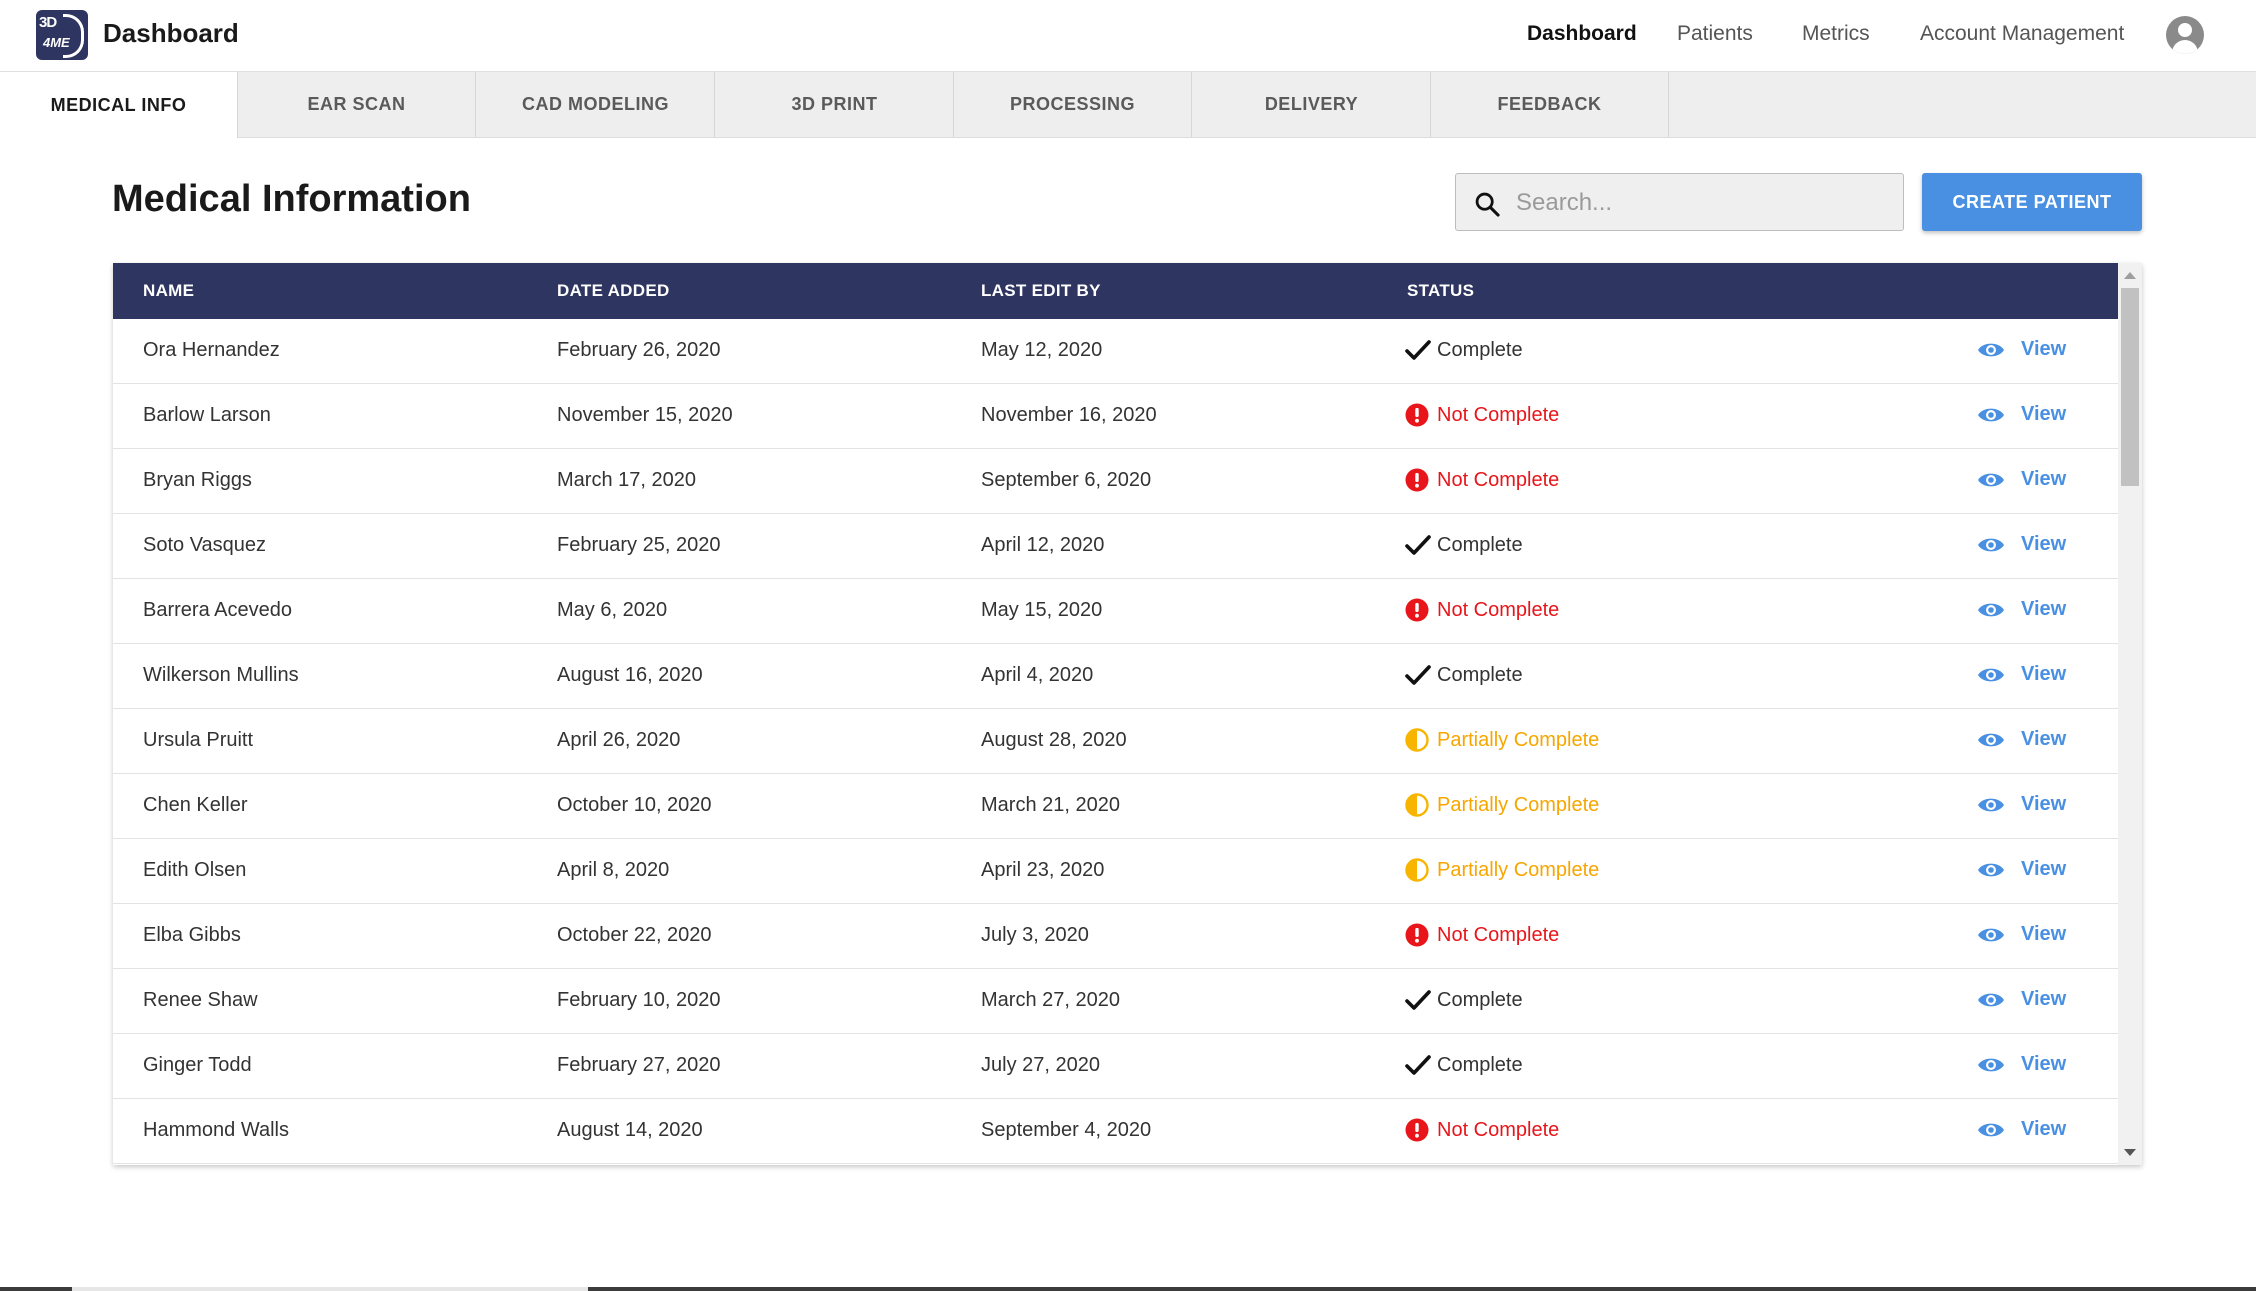 Image resolution: width=2256 pixels, height=1291 pixels. Describe the element at coordinates (207, 415) in the screenshot. I see `patient-name: Barlow Larson` at that location.